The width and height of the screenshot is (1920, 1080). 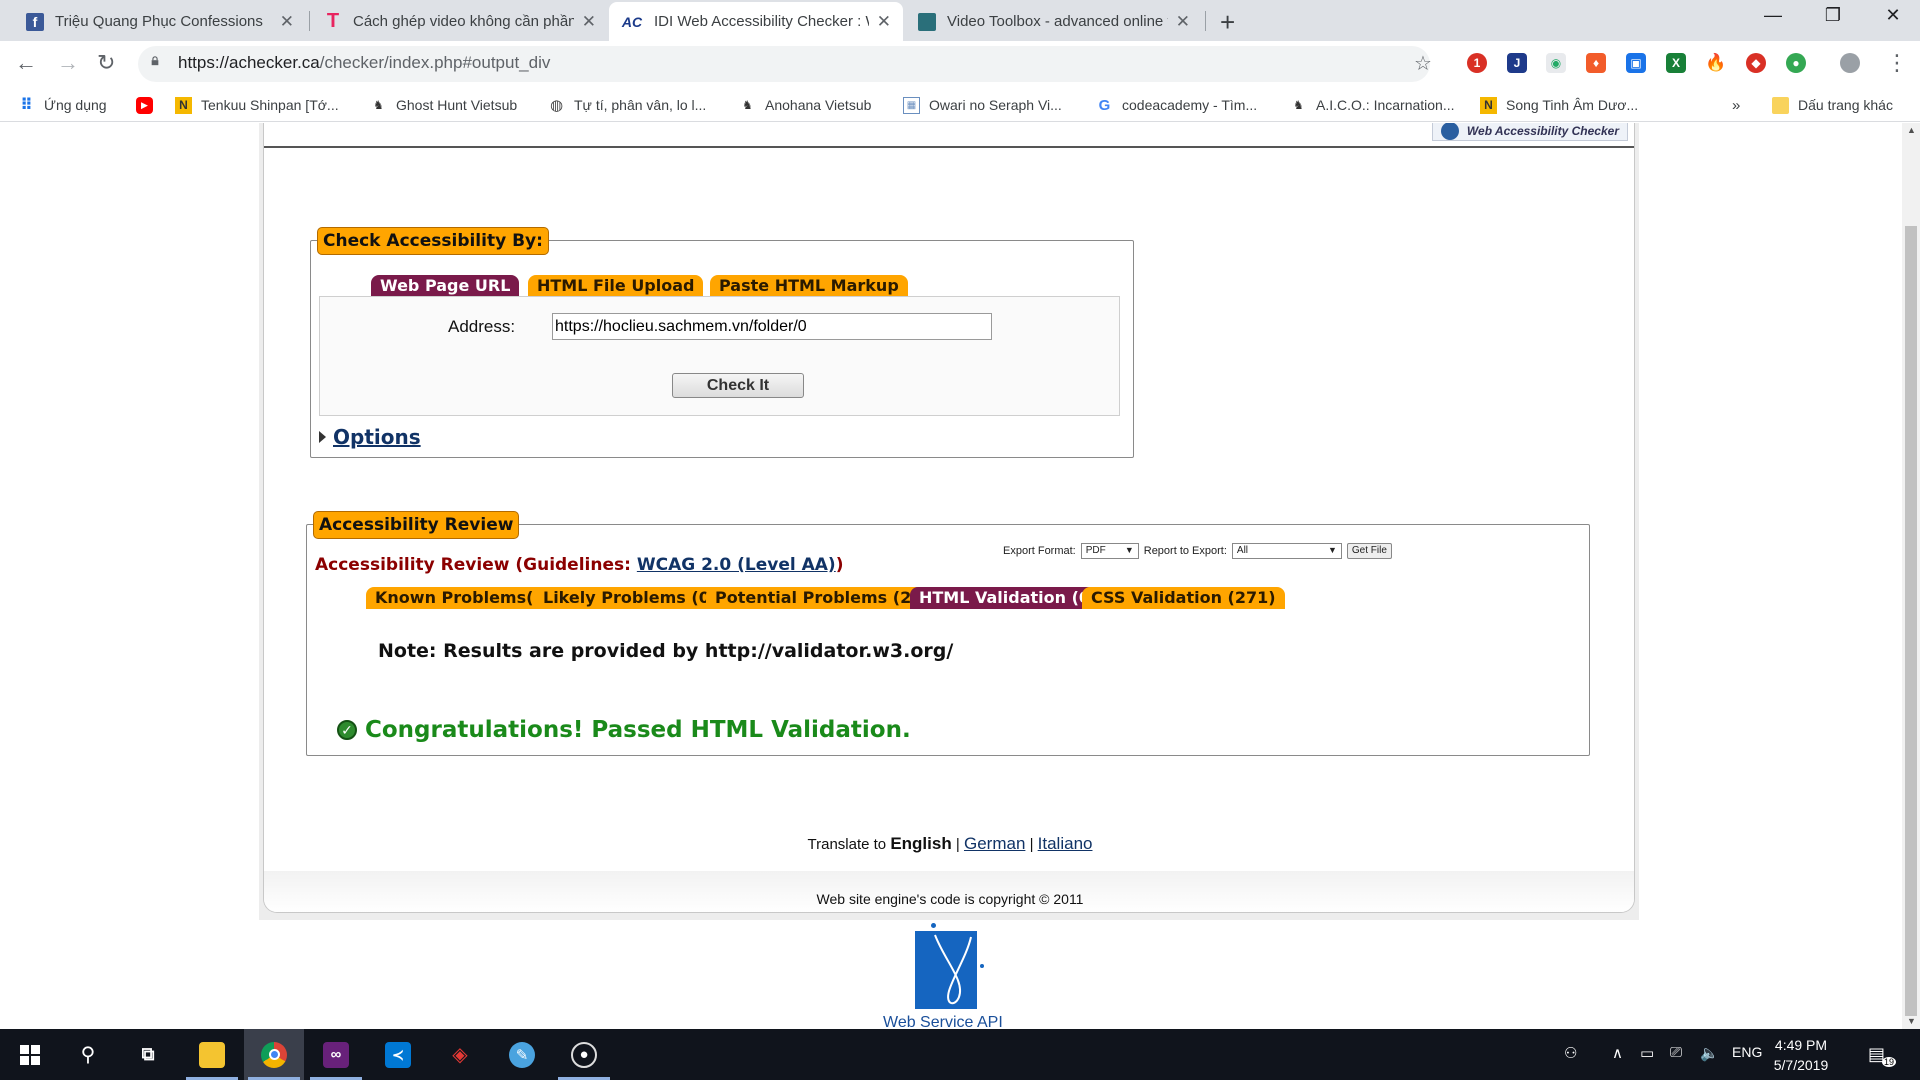 I want to click on new-tab-plus-icon: +, so click(x=1227, y=22).